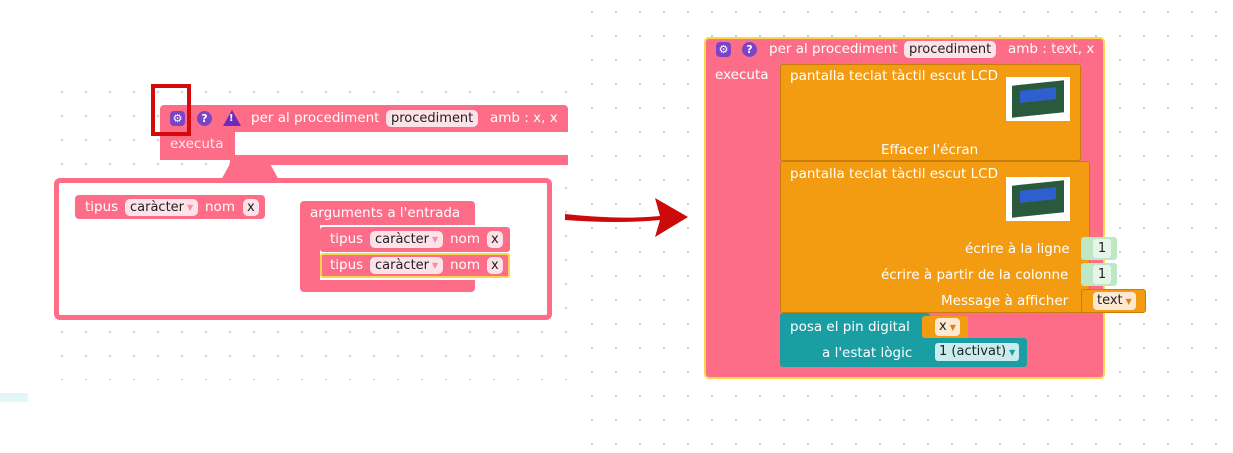  Describe the element at coordinates (347, 265) in the screenshot. I see `item2-type-label: tipus` at that location.